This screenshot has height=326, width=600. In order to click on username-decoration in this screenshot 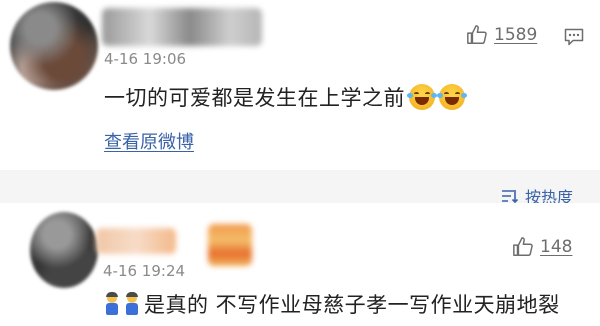, I will do `click(230, 245)`.